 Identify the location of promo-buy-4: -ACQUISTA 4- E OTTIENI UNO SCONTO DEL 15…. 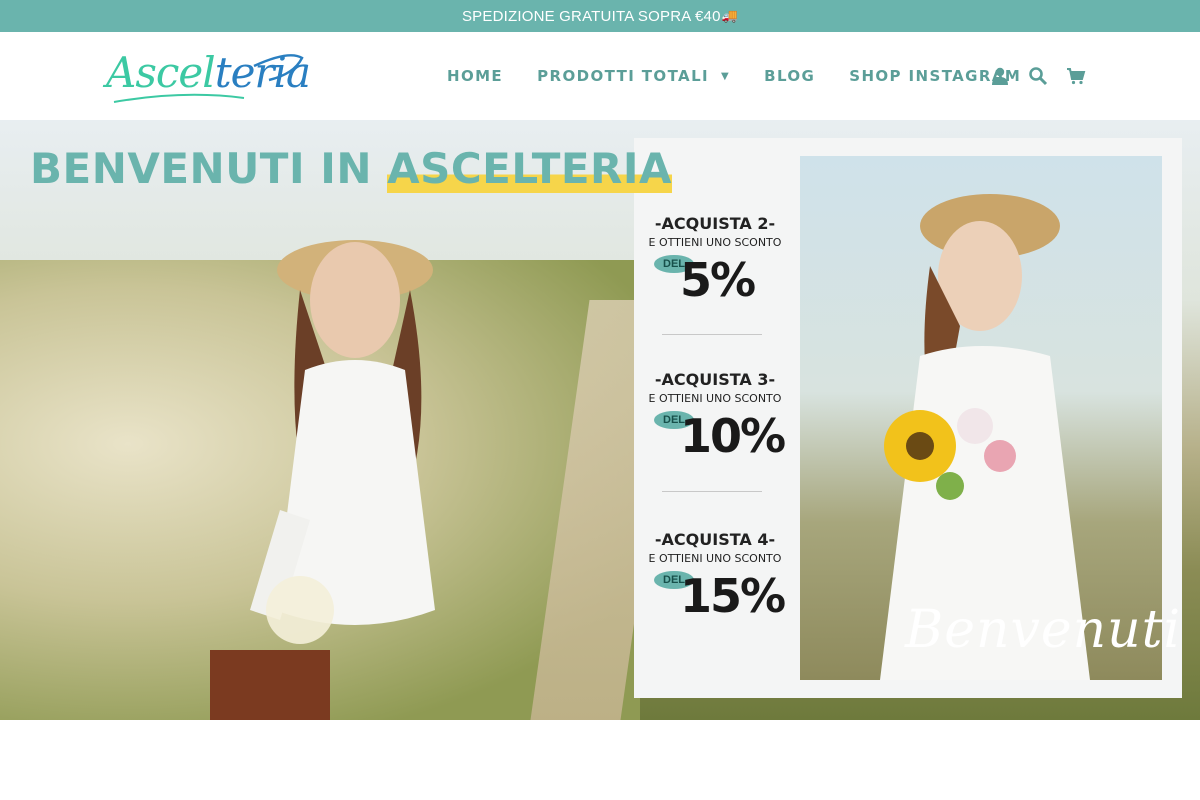
(717, 576).